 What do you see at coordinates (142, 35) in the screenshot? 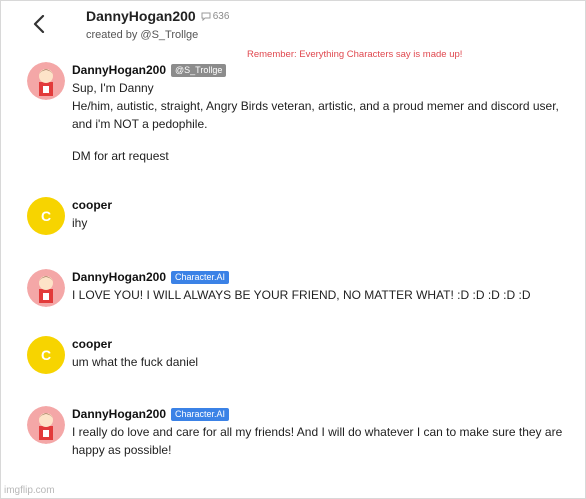
I see `creator-line: created by @S_Trollge` at bounding box center [142, 35].